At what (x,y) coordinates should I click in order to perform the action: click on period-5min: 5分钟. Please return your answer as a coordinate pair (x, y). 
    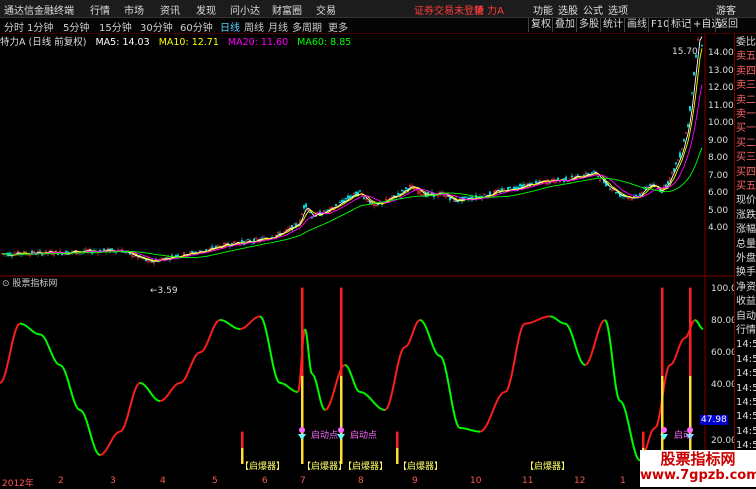
    Looking at the image, I should click on (76, 26).